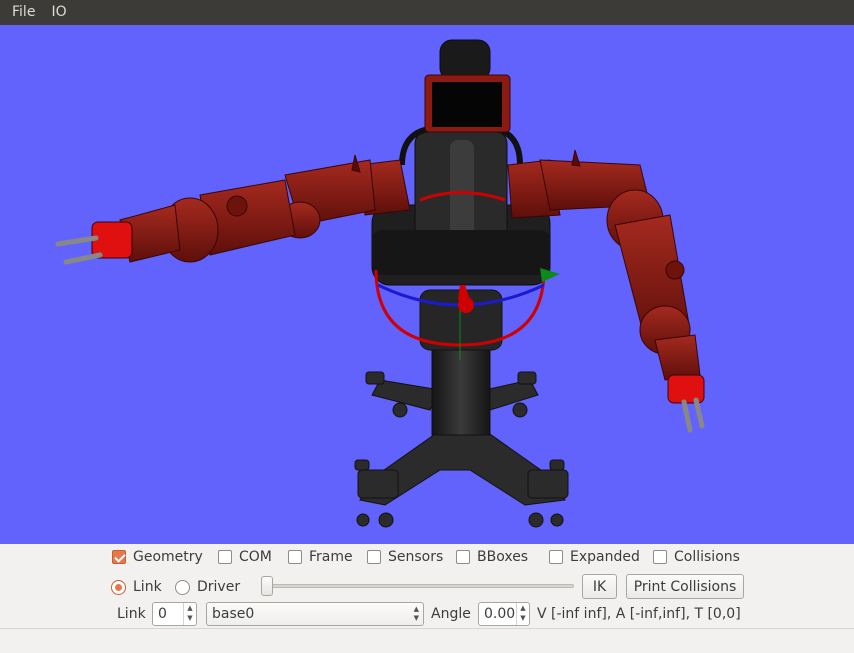 The width and height of the screenshot is (854, 653). What do you see at coordinates (693, 415) in the screenshot?
I see `right-gripper-fingers` at bounding box center [693, 415].